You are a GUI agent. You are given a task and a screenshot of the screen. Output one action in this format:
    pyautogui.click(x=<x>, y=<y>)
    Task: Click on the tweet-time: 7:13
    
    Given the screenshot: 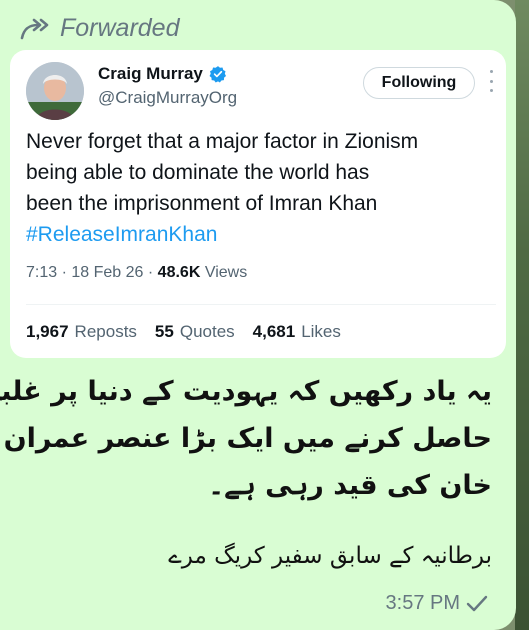 What is the action you would take?
    pyautogui.click(x=41, y=272)
    